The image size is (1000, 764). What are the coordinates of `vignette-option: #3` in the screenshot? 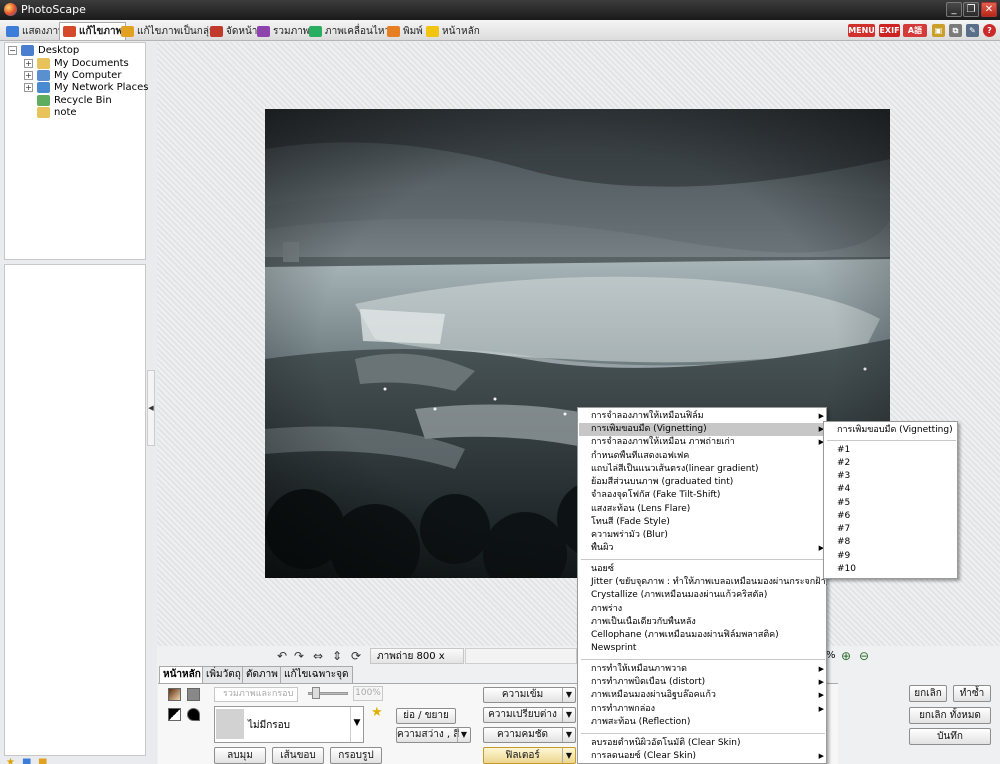 It's located at (891, 476).